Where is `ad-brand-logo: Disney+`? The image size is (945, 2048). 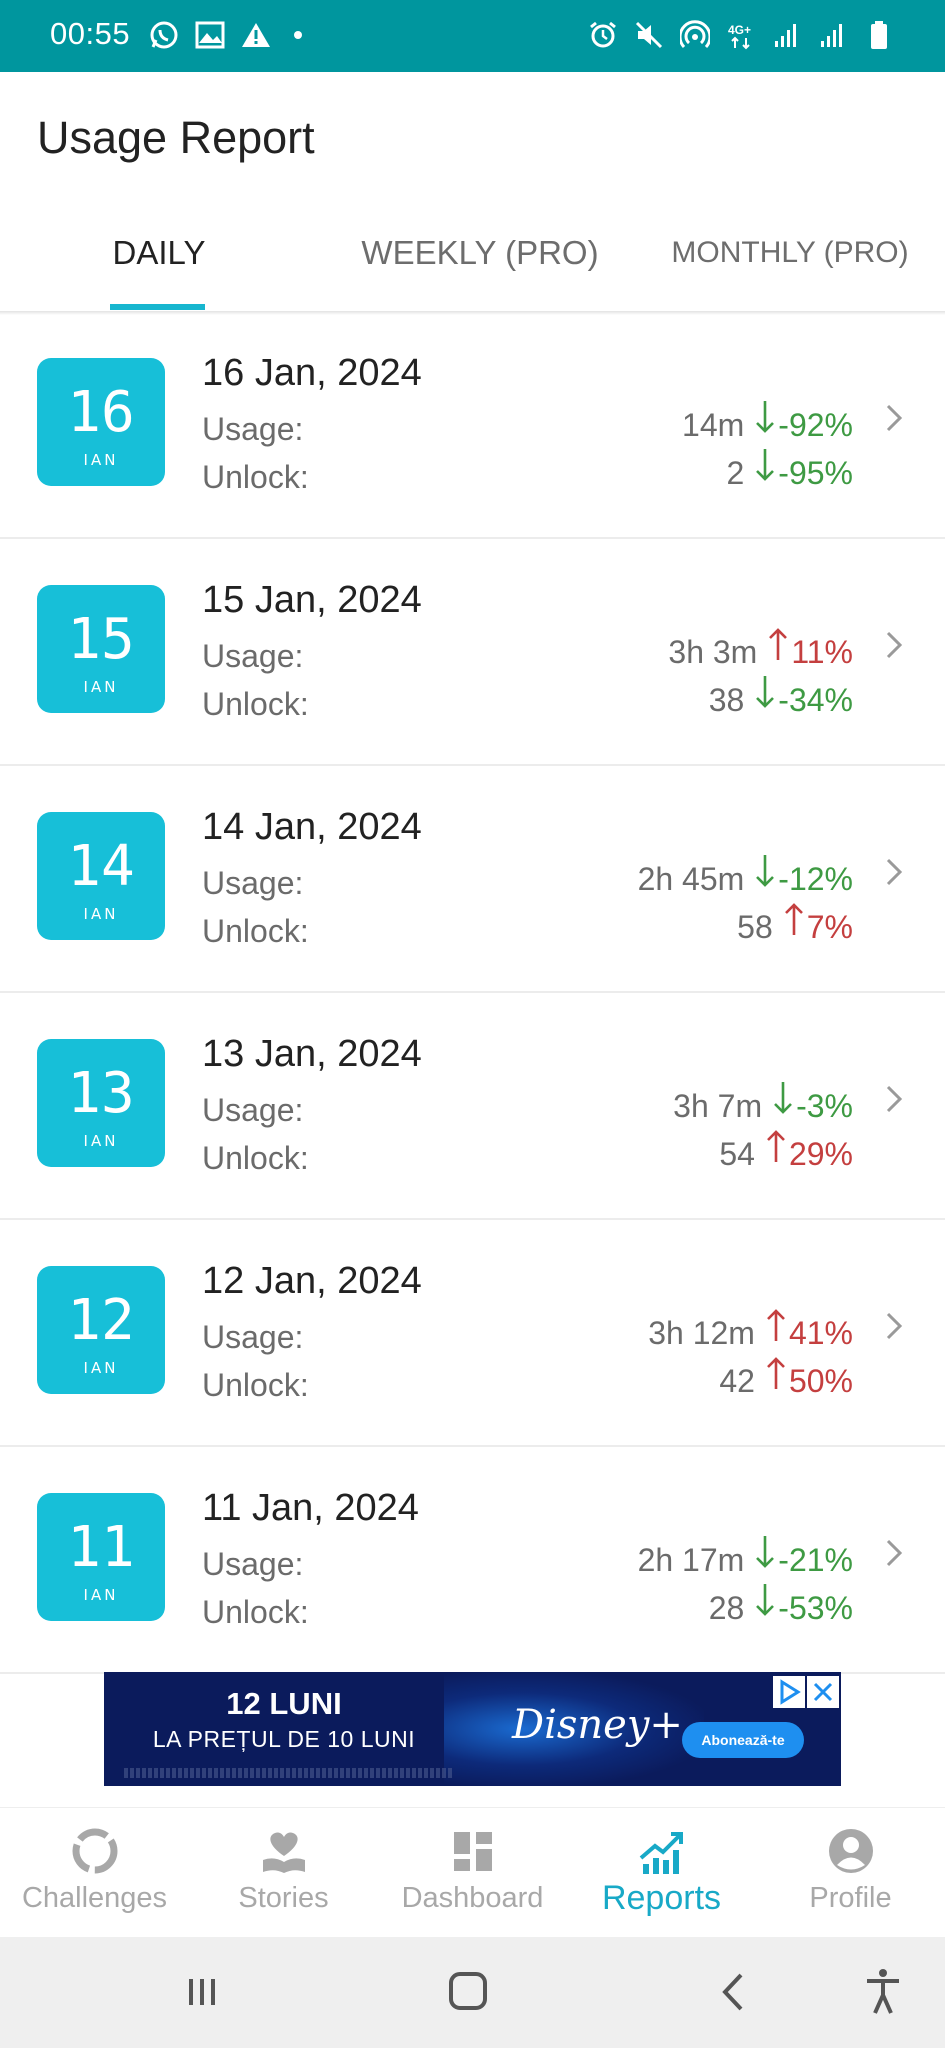 ad-brand-logo: Disney+ is located at coordinates (597, 1725).